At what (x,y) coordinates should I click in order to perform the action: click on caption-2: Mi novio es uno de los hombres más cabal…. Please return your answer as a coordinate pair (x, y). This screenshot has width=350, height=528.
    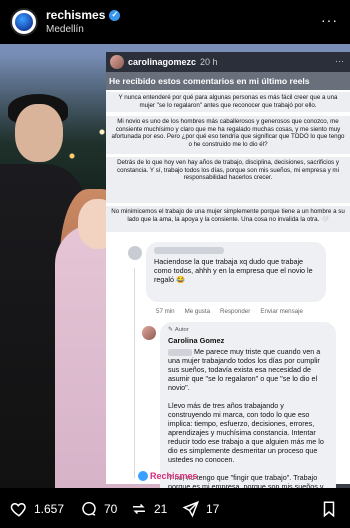
    Looking at the image, I should click on (228, 135).